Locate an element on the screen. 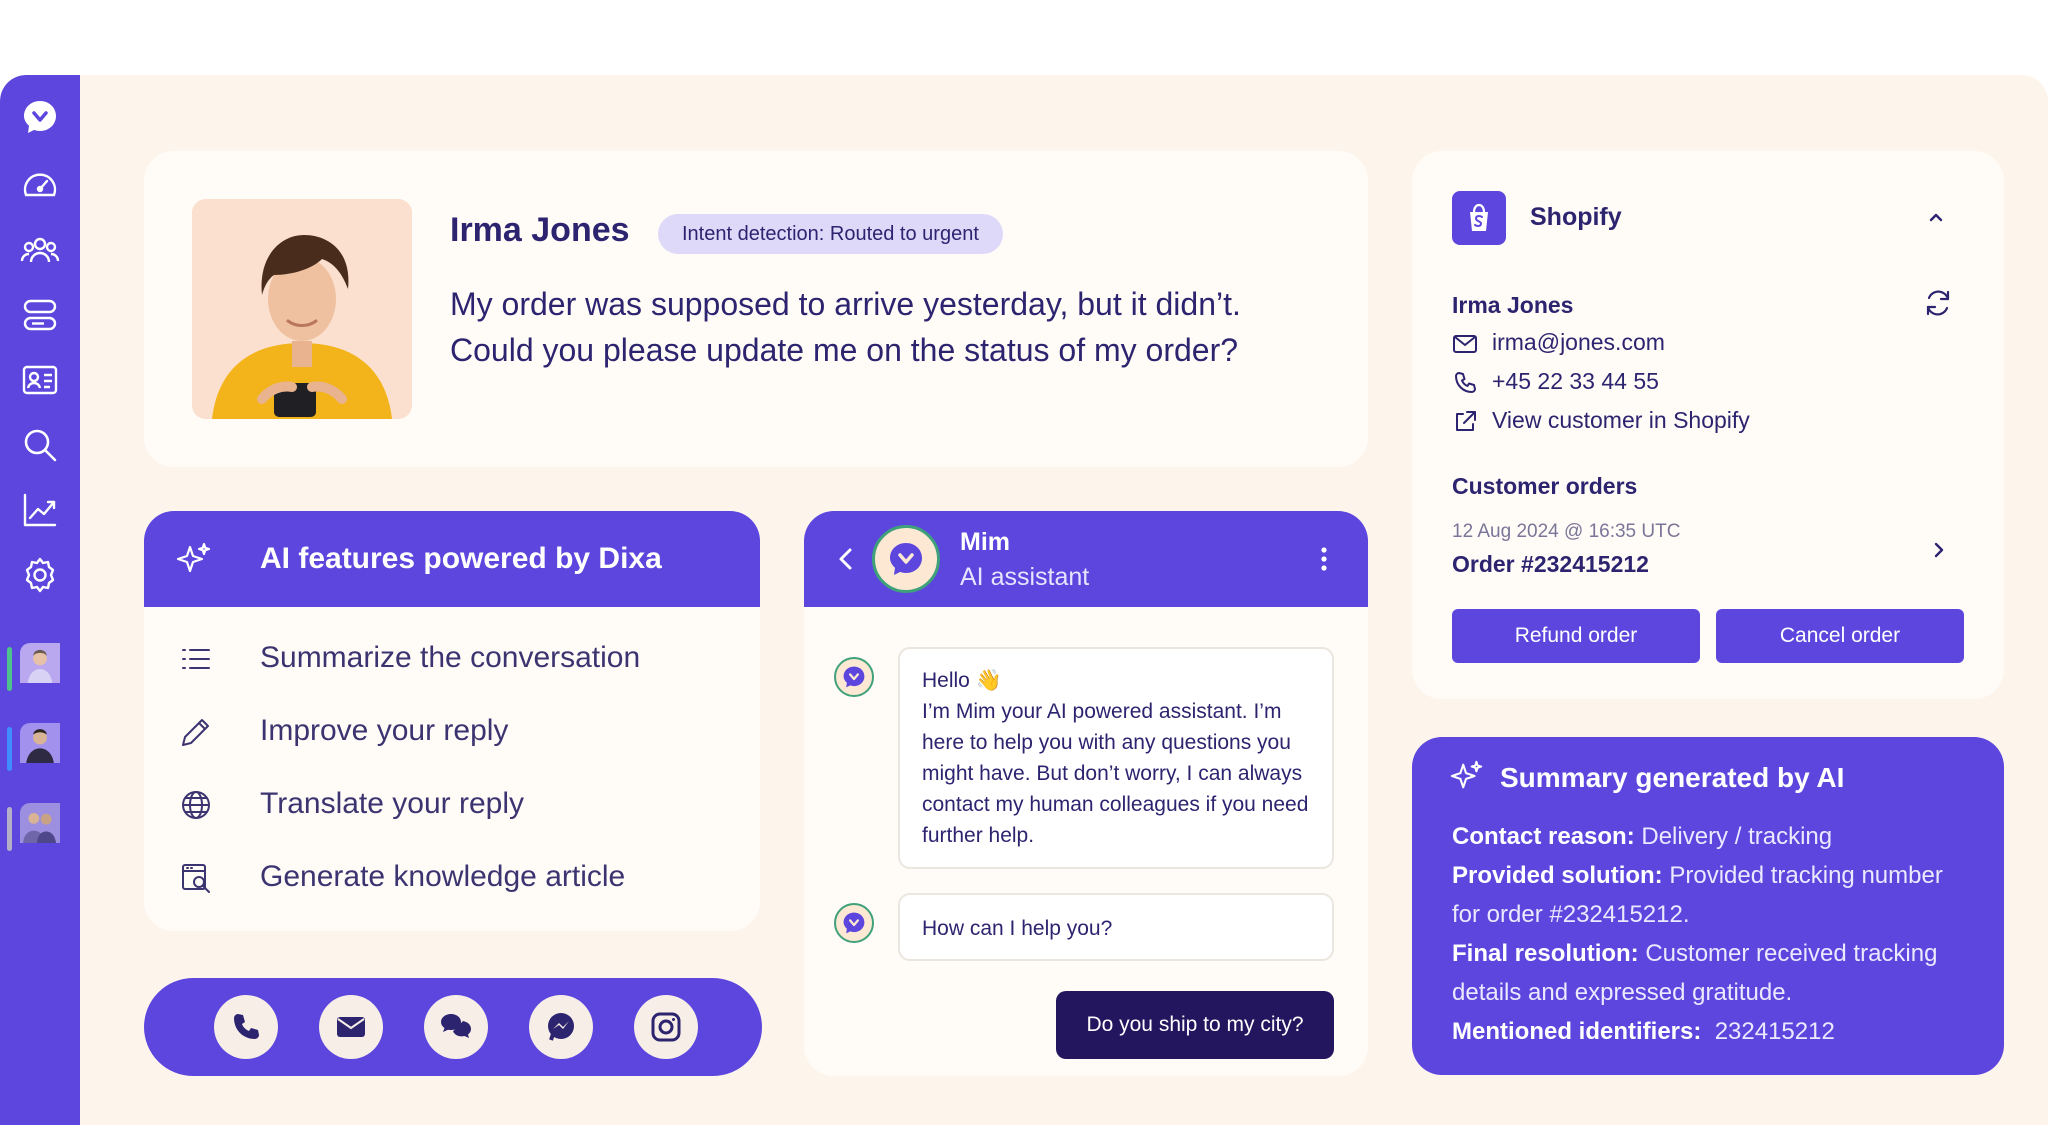  external-link-icon is located at coordinates (1466, 421).